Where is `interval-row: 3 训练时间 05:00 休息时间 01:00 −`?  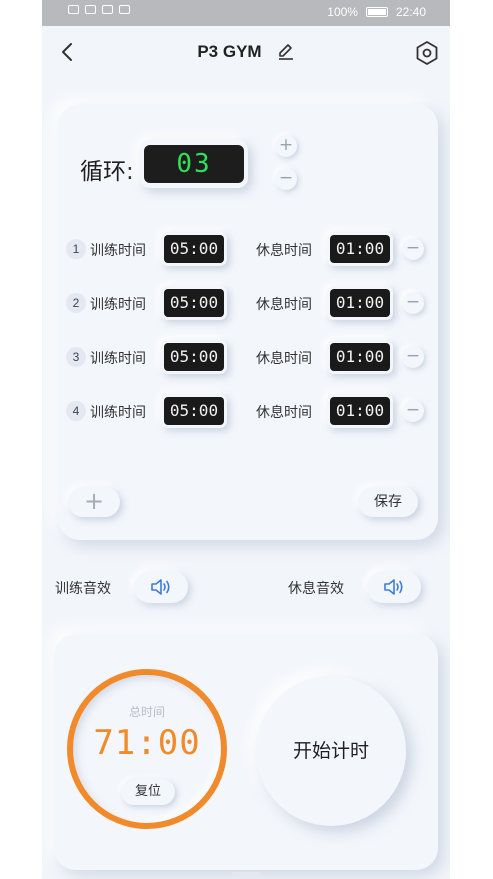 interval-row: 3 训练时间 05:00 休息时间 01:00 − is located at coordinates (248, 358).